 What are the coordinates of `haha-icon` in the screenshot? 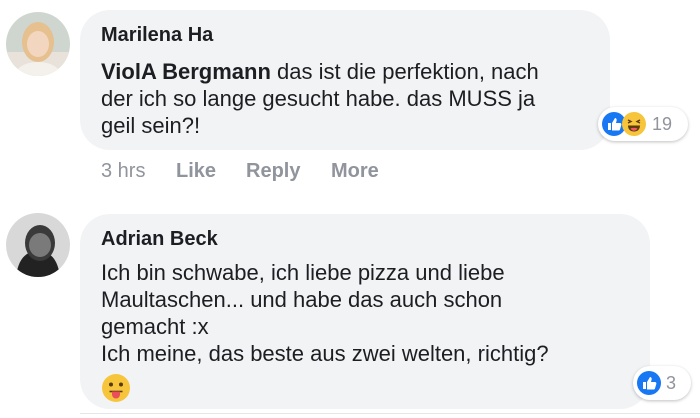 It's located at (634, 126).